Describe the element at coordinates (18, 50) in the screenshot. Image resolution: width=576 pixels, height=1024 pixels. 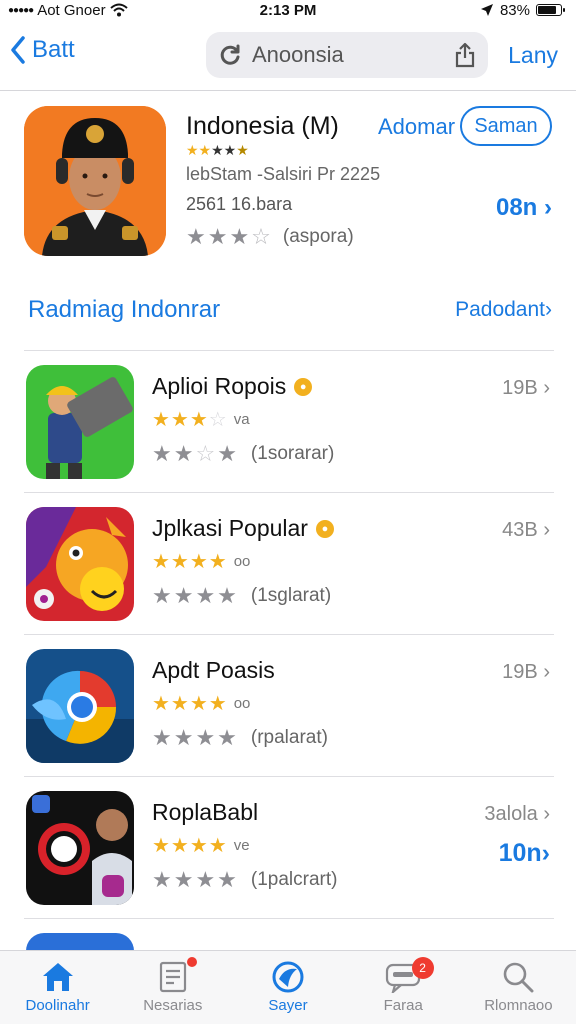
I see `chevron-left-icon` at that location.